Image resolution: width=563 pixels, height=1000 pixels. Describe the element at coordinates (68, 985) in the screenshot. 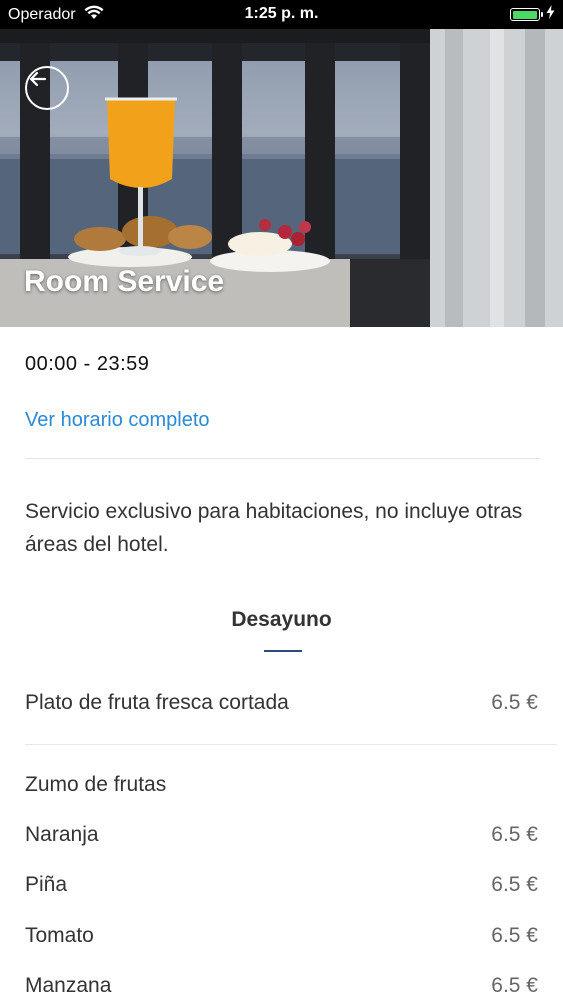

I see `menu-item-name: Manzana` at that location.